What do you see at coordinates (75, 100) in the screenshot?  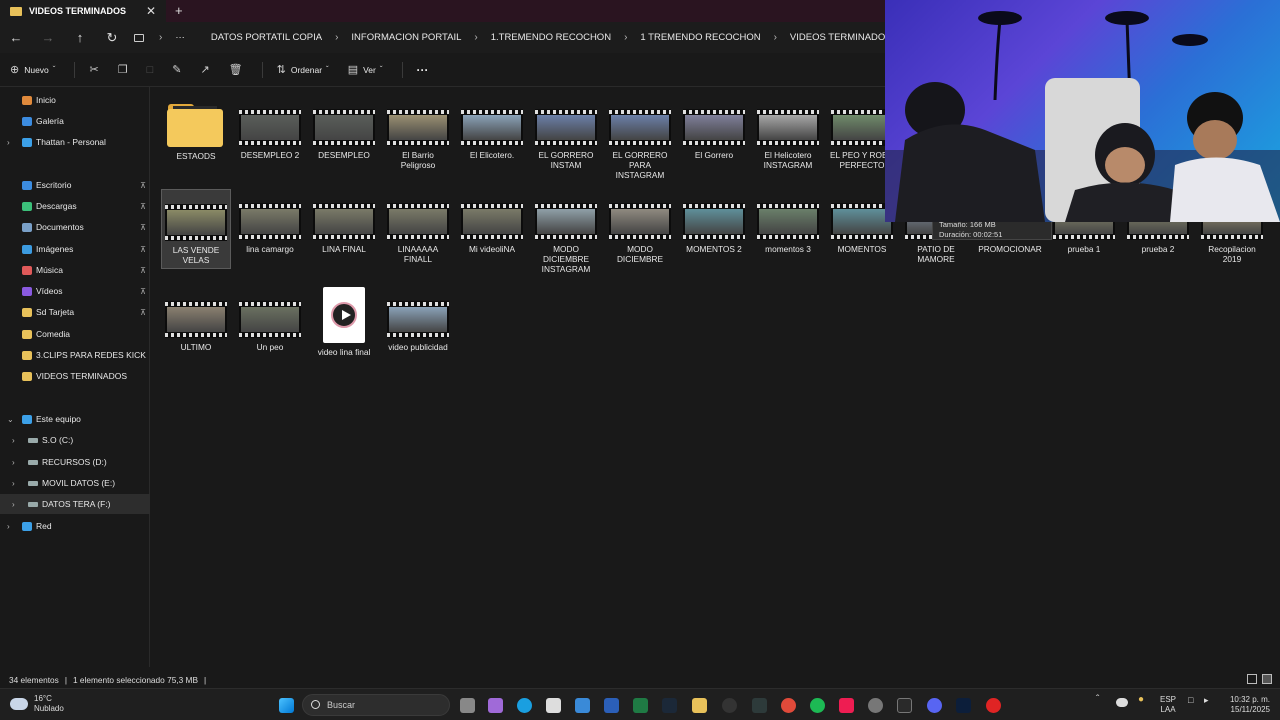 I see `sidebar-item-inicio: Inicio` at bounding box center [75, 100].